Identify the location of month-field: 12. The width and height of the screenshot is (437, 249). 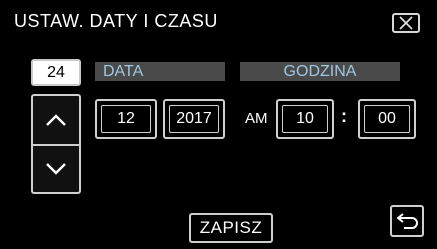
(126, 119).